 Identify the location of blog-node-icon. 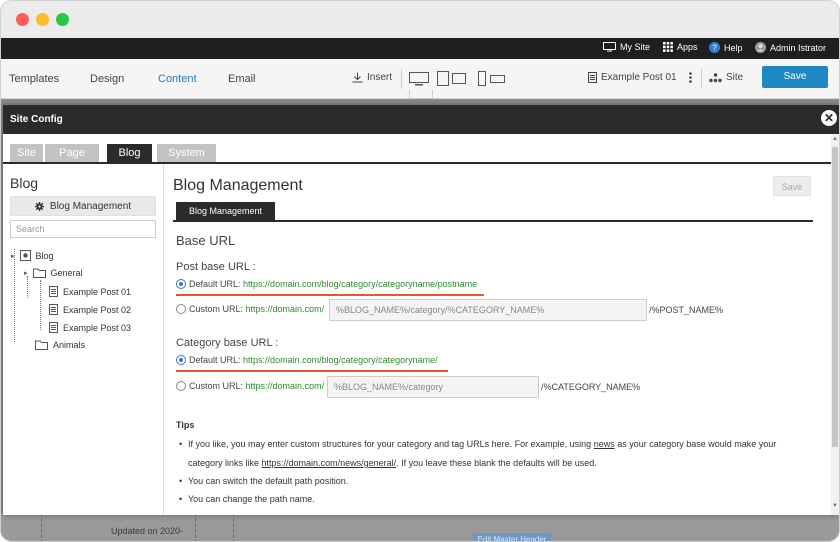
(25, 255).